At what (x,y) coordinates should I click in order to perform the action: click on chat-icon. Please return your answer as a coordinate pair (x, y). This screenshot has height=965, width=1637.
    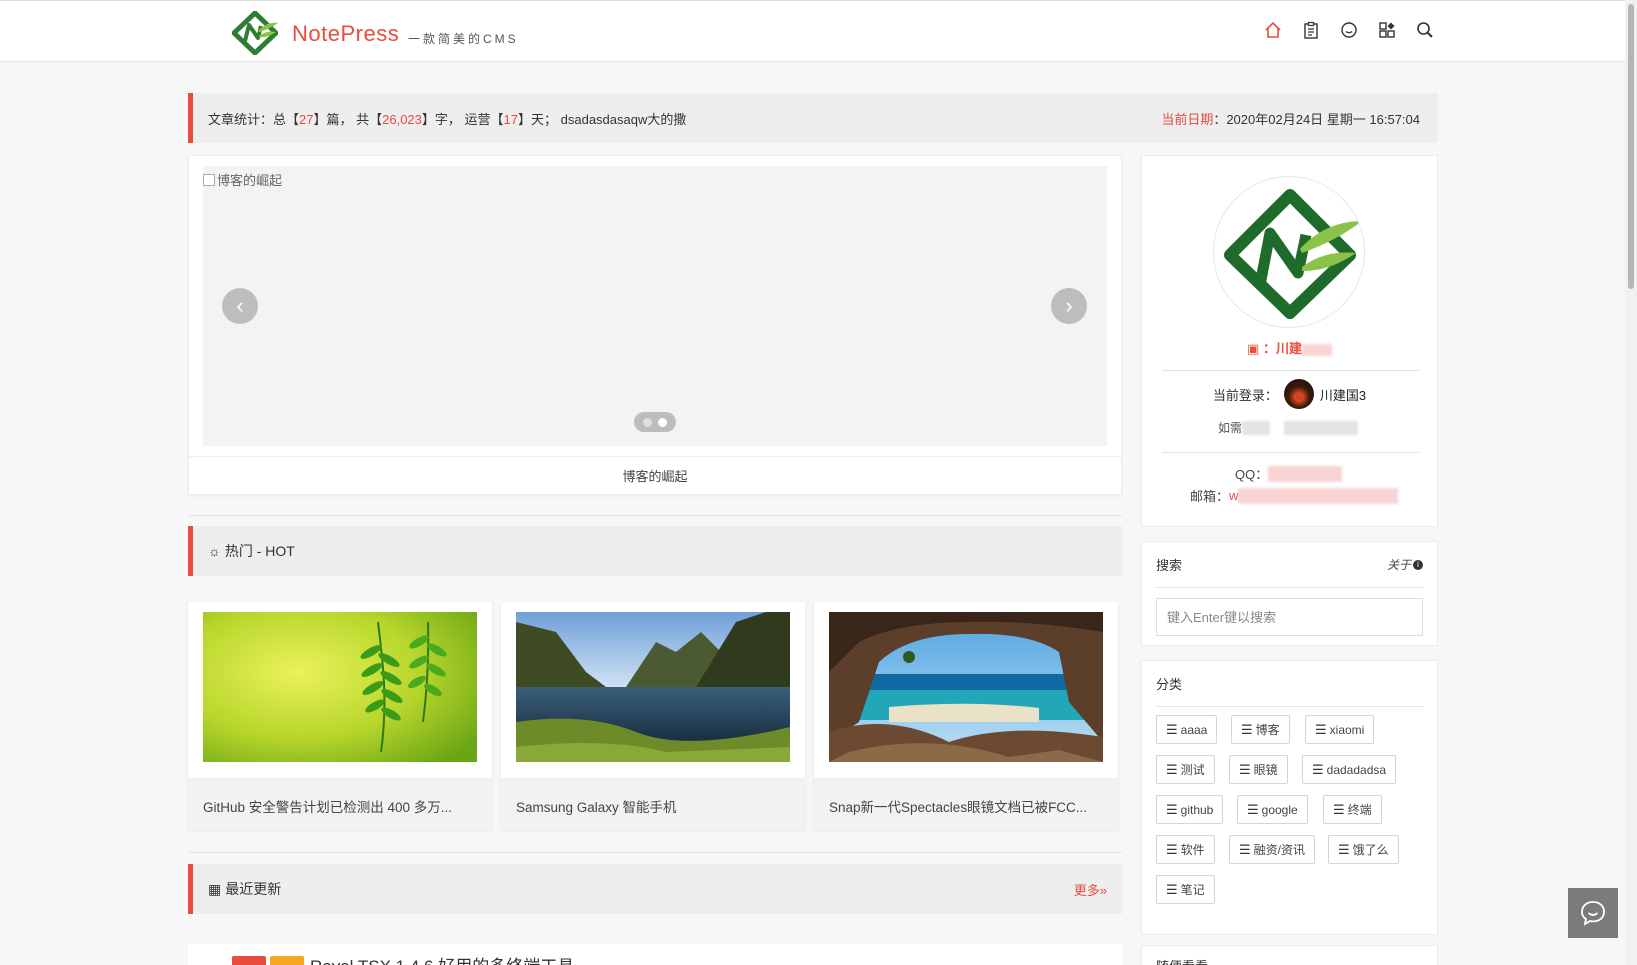
    Looking at the image, I should click on (1349, 30).